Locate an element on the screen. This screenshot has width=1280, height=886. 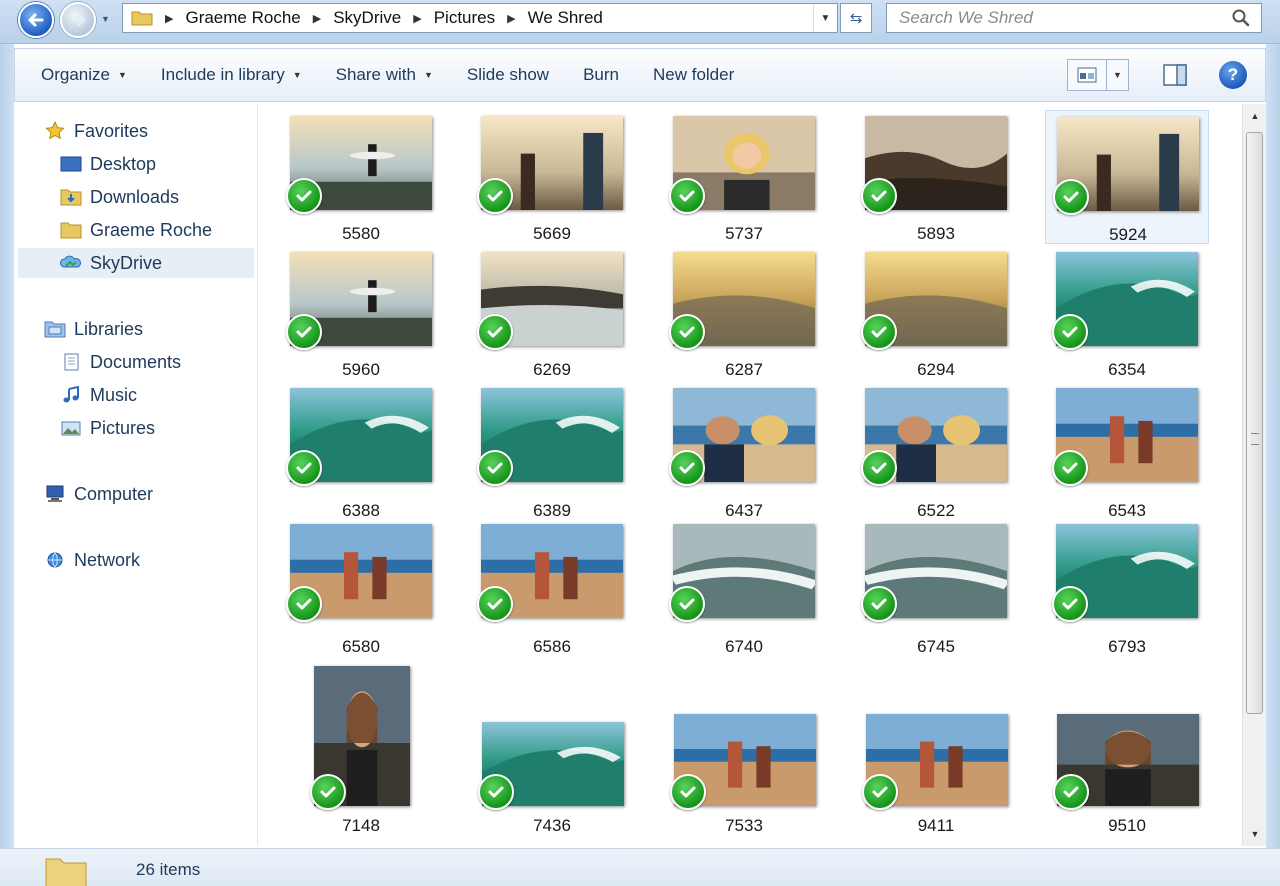
preview-pane-button is located at coordinates (1175, 75).